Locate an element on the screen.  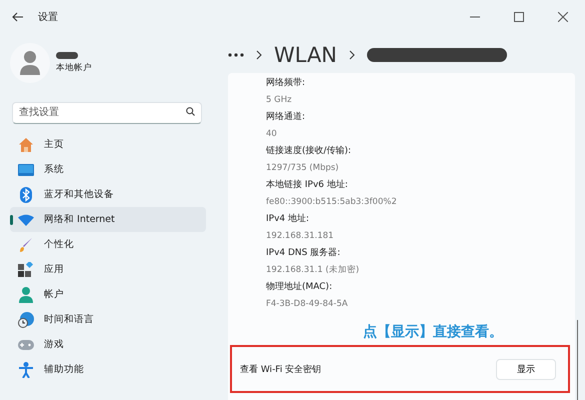
scrollbar is located at coordinates (577, 360).